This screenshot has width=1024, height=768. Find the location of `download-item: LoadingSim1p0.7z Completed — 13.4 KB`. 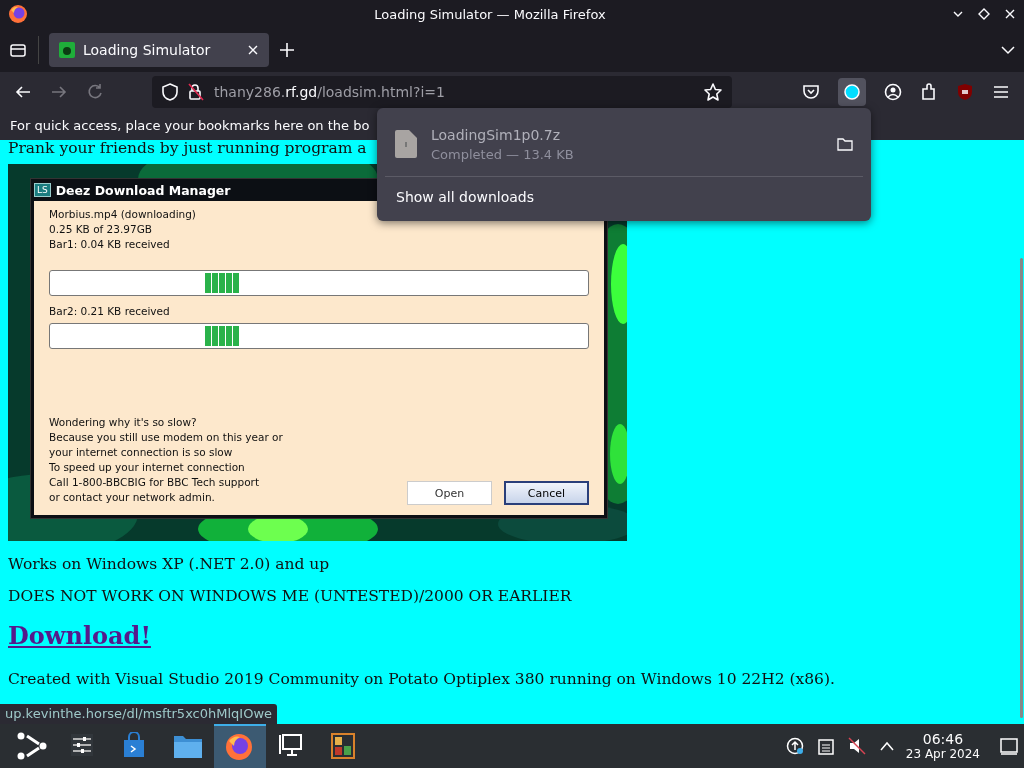

download-item: LoadingSim1p0.7z Completed — 13.4 KB is located at coordinates (624, 144).